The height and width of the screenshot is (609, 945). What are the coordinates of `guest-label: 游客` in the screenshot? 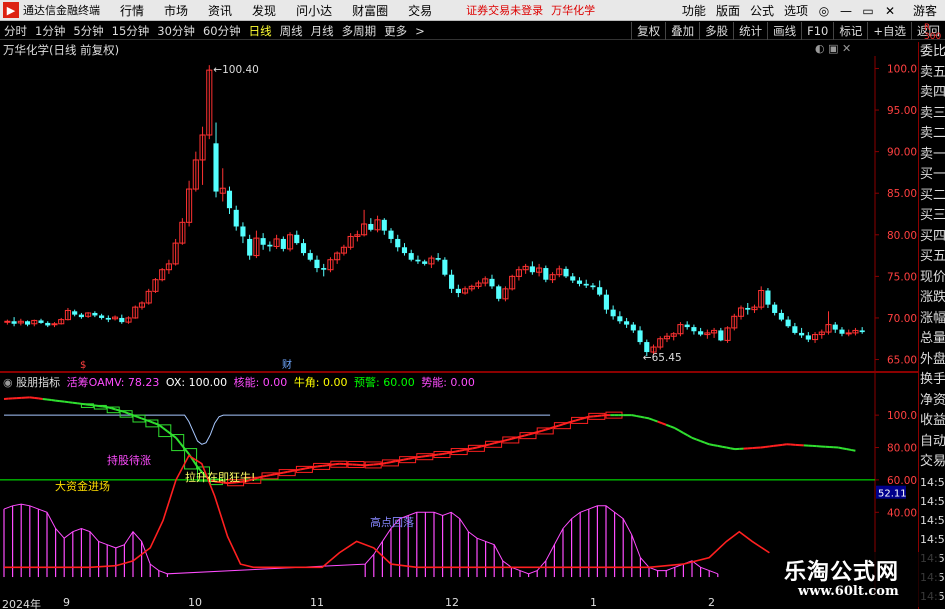 It's located at (923, 10).